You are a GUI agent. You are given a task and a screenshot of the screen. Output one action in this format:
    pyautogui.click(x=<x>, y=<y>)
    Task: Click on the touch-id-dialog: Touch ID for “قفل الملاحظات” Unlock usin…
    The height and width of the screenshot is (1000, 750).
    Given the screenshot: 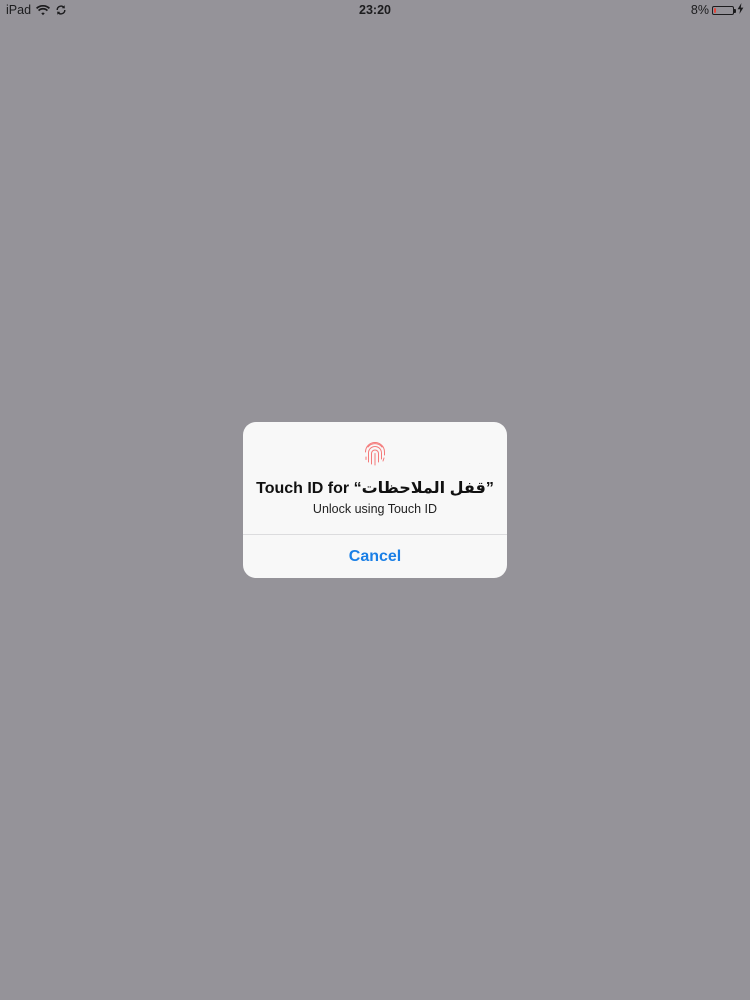 What is the action you would take?
    pyautogui.click(x=375, y=500)
    